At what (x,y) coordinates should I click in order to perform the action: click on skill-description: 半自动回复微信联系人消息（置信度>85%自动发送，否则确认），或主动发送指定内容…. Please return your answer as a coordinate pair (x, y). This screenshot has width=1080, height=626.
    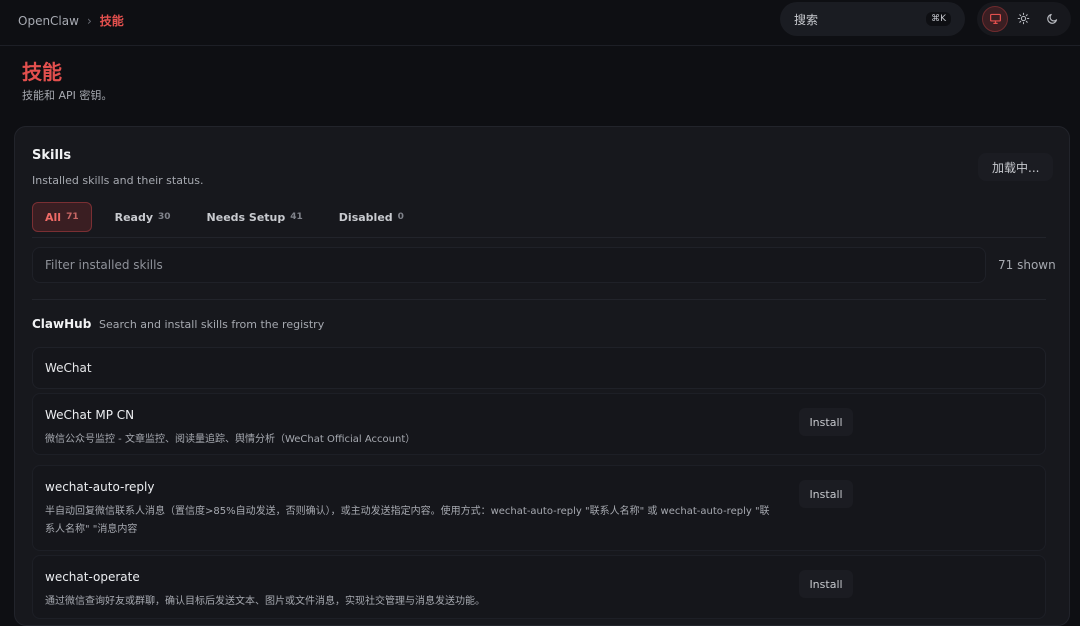
    Looking at the image, I should click on (407, 520).